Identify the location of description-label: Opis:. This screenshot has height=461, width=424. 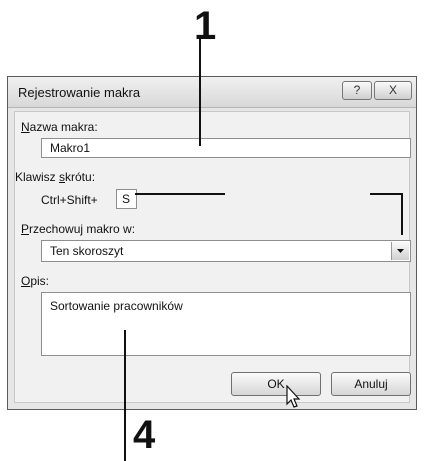
(35, 281).